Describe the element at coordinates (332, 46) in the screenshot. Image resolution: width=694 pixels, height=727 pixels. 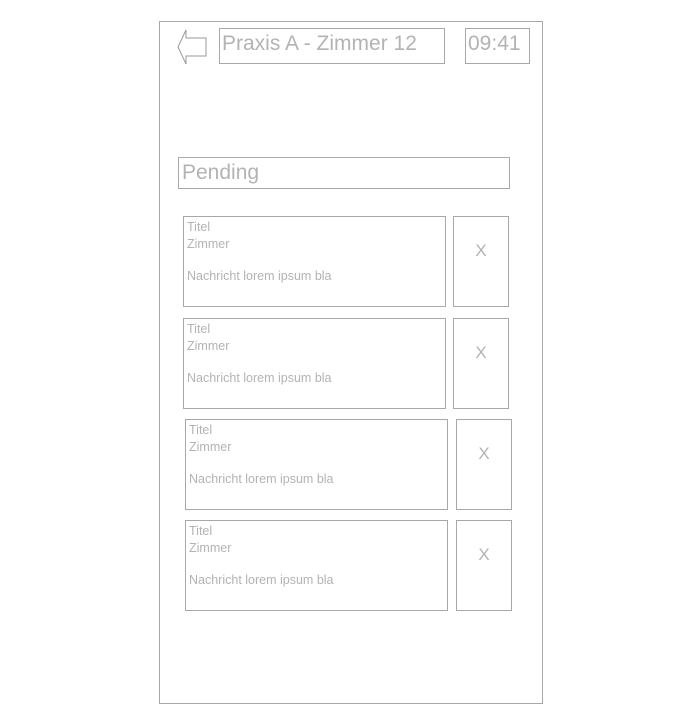
I see `page-title: Praxis A - Zimmer 12` at that location.